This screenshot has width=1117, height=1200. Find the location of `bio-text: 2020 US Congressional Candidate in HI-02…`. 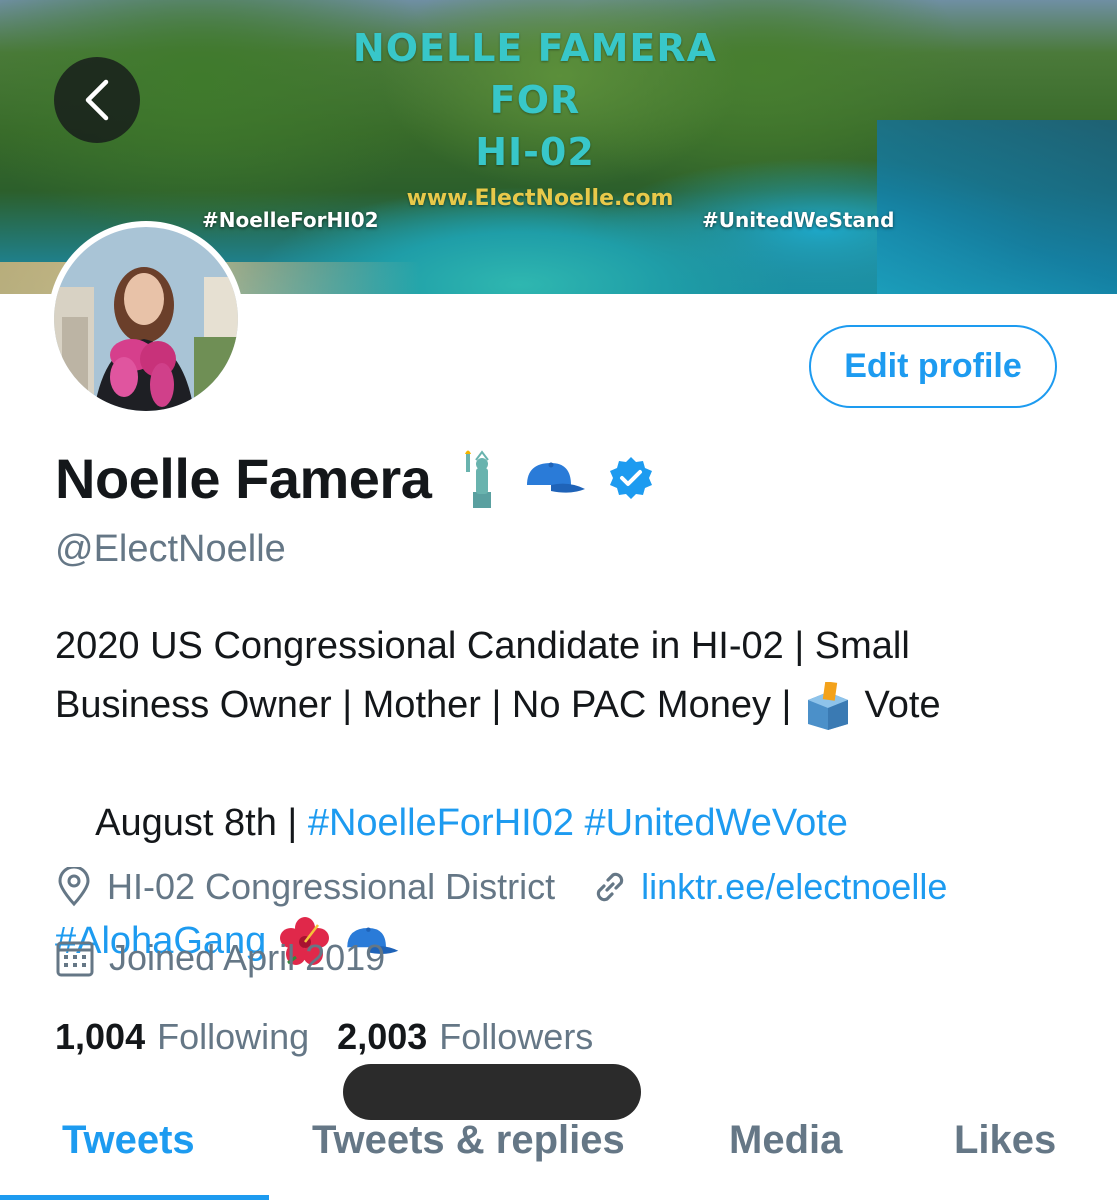

bio-text: 2020 US Congressional Candidate in HI-02… is located at coordinates (482, 646).